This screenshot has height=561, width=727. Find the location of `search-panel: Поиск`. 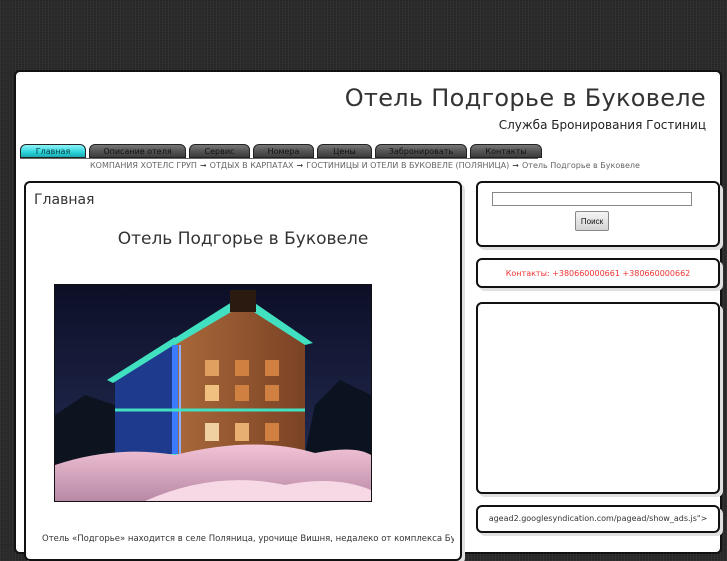

search-panel: Поиск is located at coordinates (598, 214).